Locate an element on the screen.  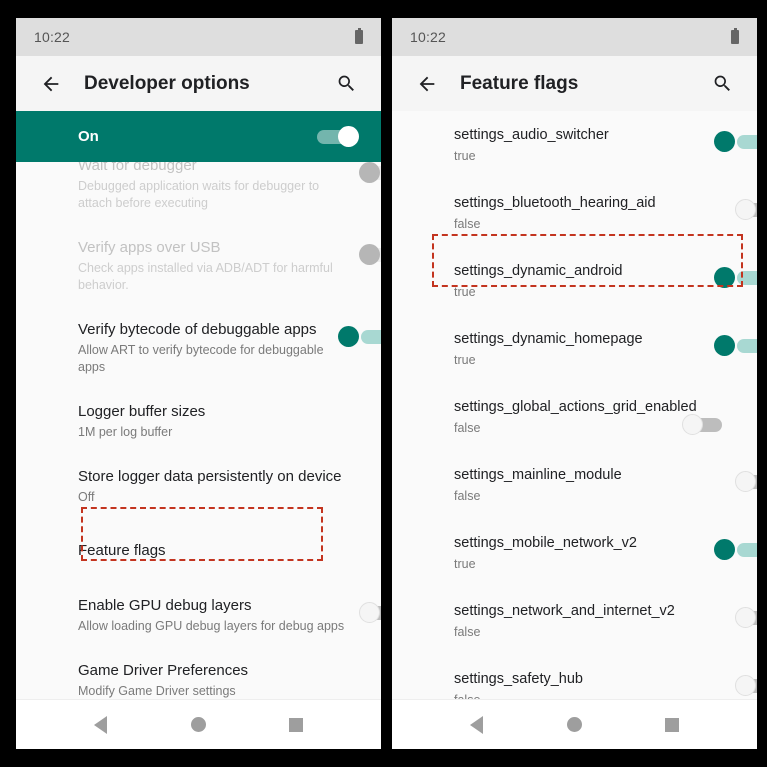
flag-name: settings_mainline_module is located at coordinates (538, 475).